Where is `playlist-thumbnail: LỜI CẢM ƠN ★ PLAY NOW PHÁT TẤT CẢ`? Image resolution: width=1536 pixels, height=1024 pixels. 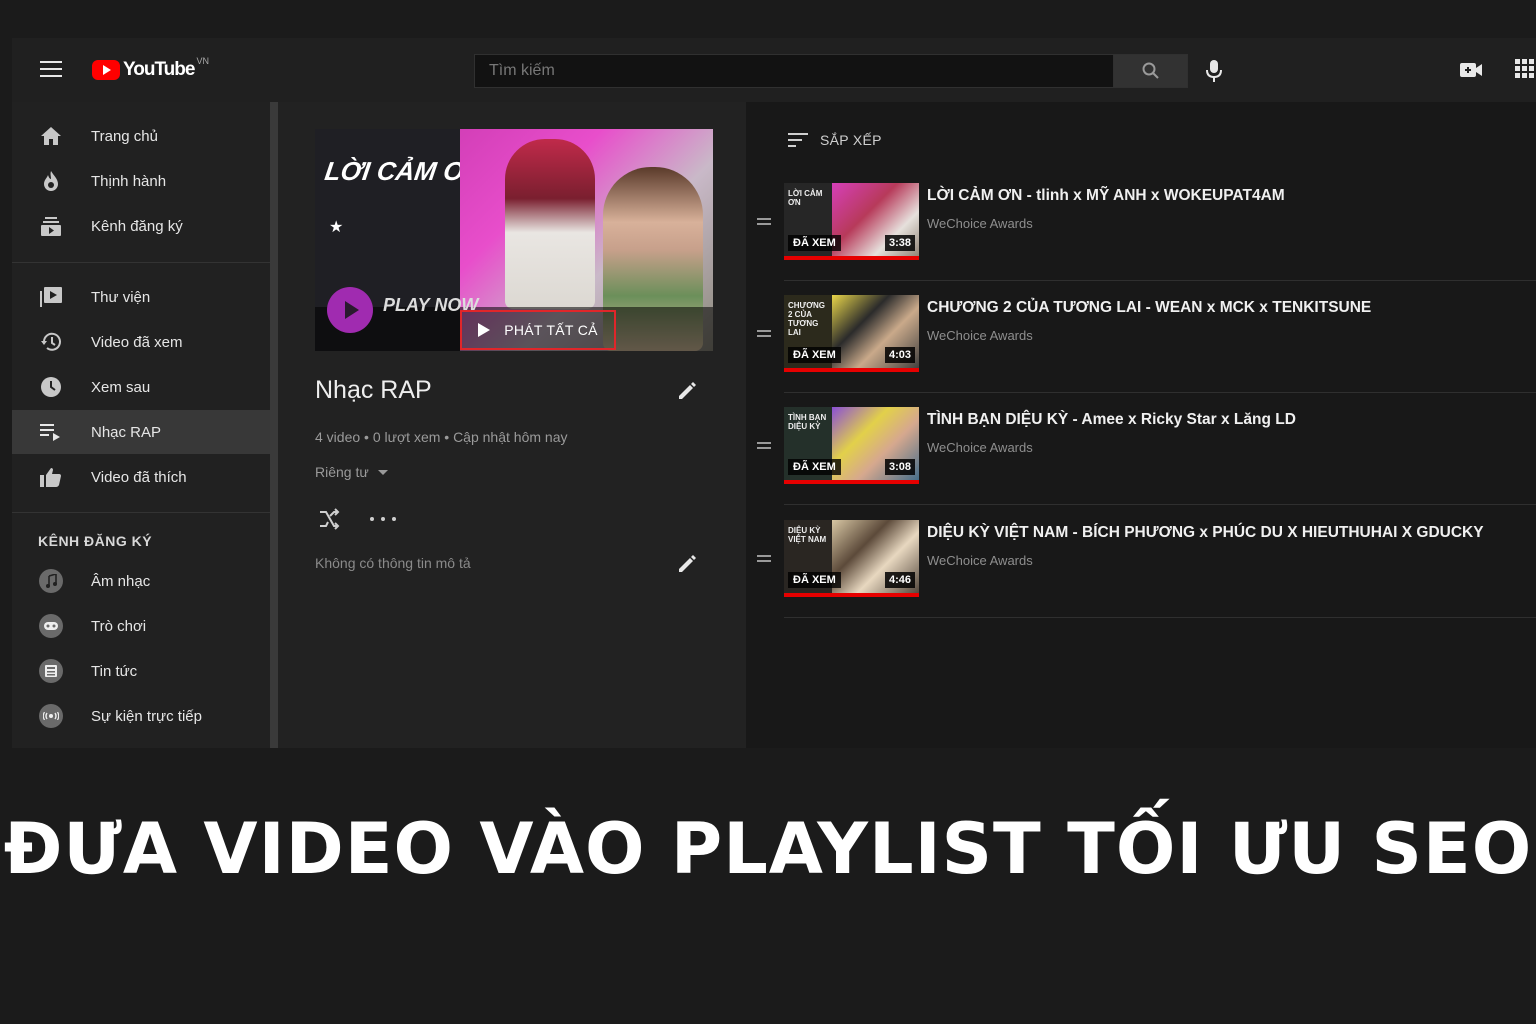 playlist-thumbnail: LỜI CẢM ƠN ★ PLAY NOW PHÁT TẤT CẢ is located at coordinates (514, 240).